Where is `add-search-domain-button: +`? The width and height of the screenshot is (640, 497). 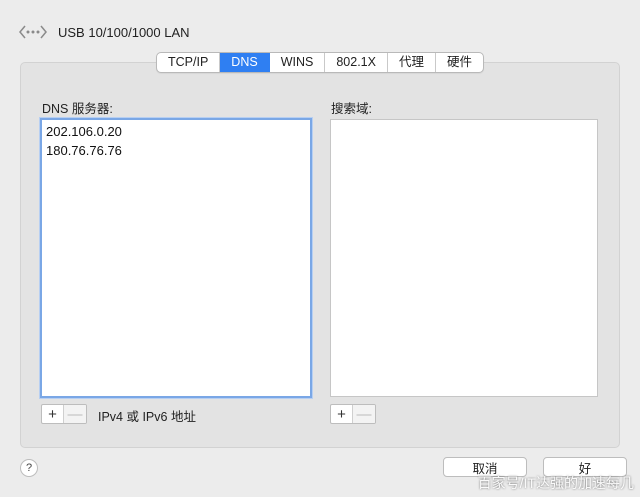
add-search-domain-button: + is located at coordinates (342, 414).